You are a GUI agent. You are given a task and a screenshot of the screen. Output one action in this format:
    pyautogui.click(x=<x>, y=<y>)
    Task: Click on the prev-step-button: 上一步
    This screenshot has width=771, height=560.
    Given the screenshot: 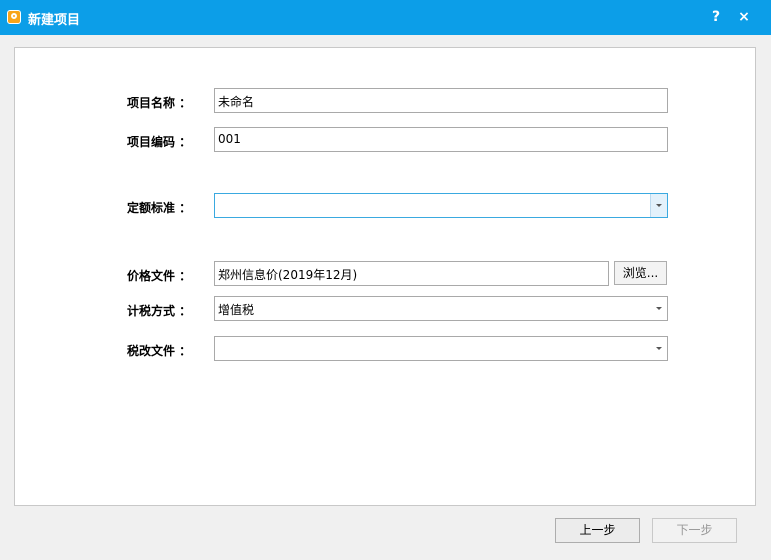 What is the action you would take?
    pyautogui.click(x=597, y=530)
    